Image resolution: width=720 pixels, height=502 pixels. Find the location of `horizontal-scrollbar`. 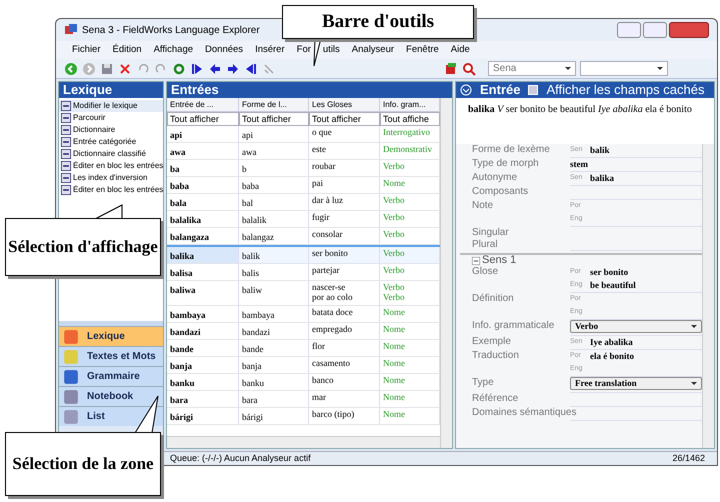

horizontal-scrollbar is located at coordinates (303, 442).